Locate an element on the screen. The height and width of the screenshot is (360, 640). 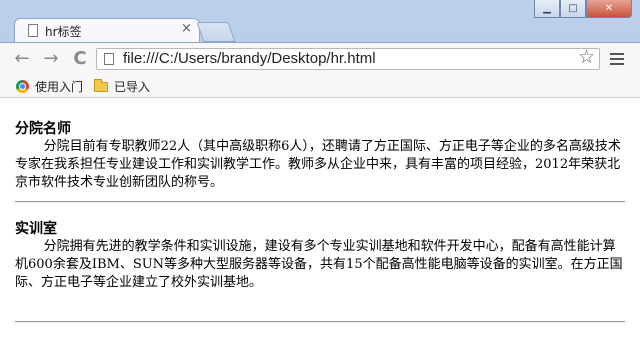
maximize-button: □ is located at coordinates (573, 9).